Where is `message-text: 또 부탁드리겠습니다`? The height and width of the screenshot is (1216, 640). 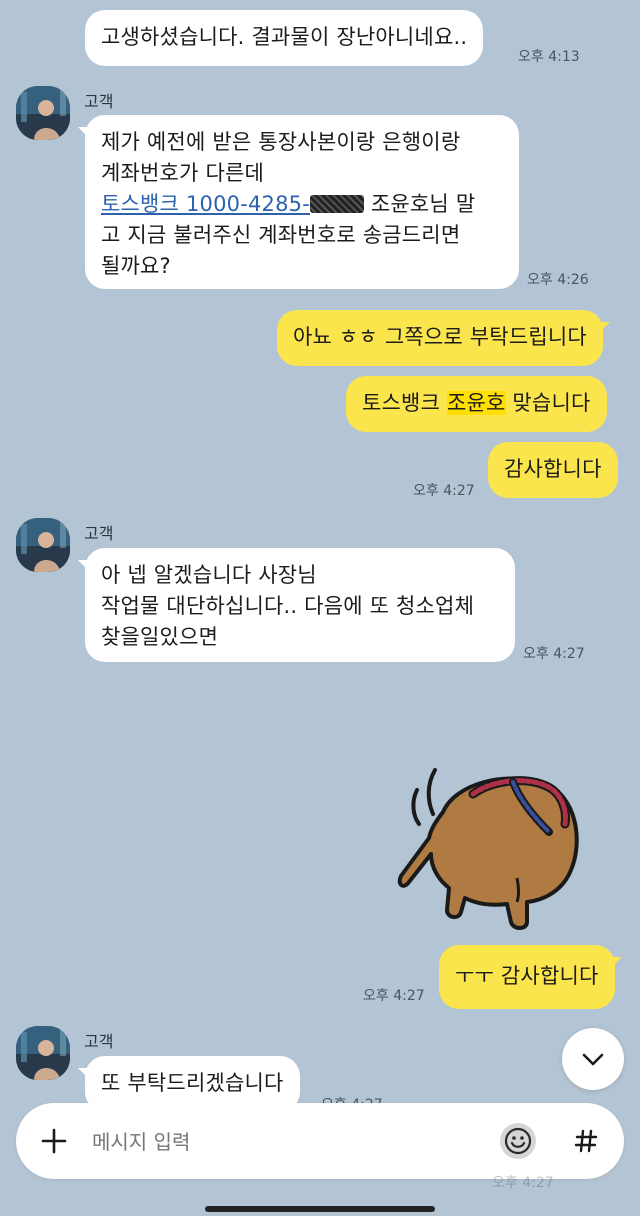
message-text: 또 부탁드리겠습니다 is located at coordinates (192, 1083).